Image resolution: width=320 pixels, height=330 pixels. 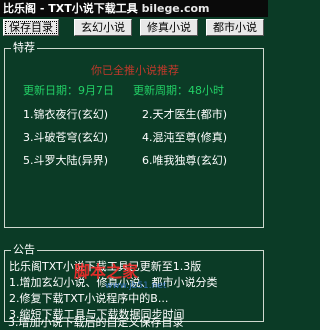 What do you see at coordinates (169, 27) in the screenshot?
I see `xiuzhen-tab-button: 修真小说` at bounding box center [169, 27].